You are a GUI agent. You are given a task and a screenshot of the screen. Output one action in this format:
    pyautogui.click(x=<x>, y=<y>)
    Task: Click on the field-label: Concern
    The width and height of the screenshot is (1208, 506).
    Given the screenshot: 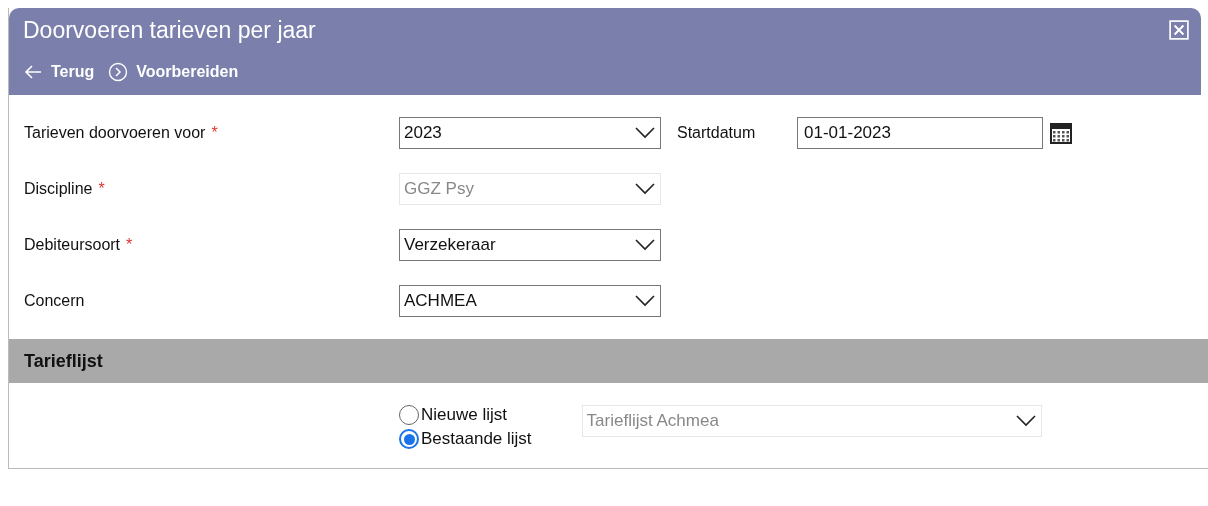 What is the action you would take?
    pyautogui.click(x=54, y=301)
    